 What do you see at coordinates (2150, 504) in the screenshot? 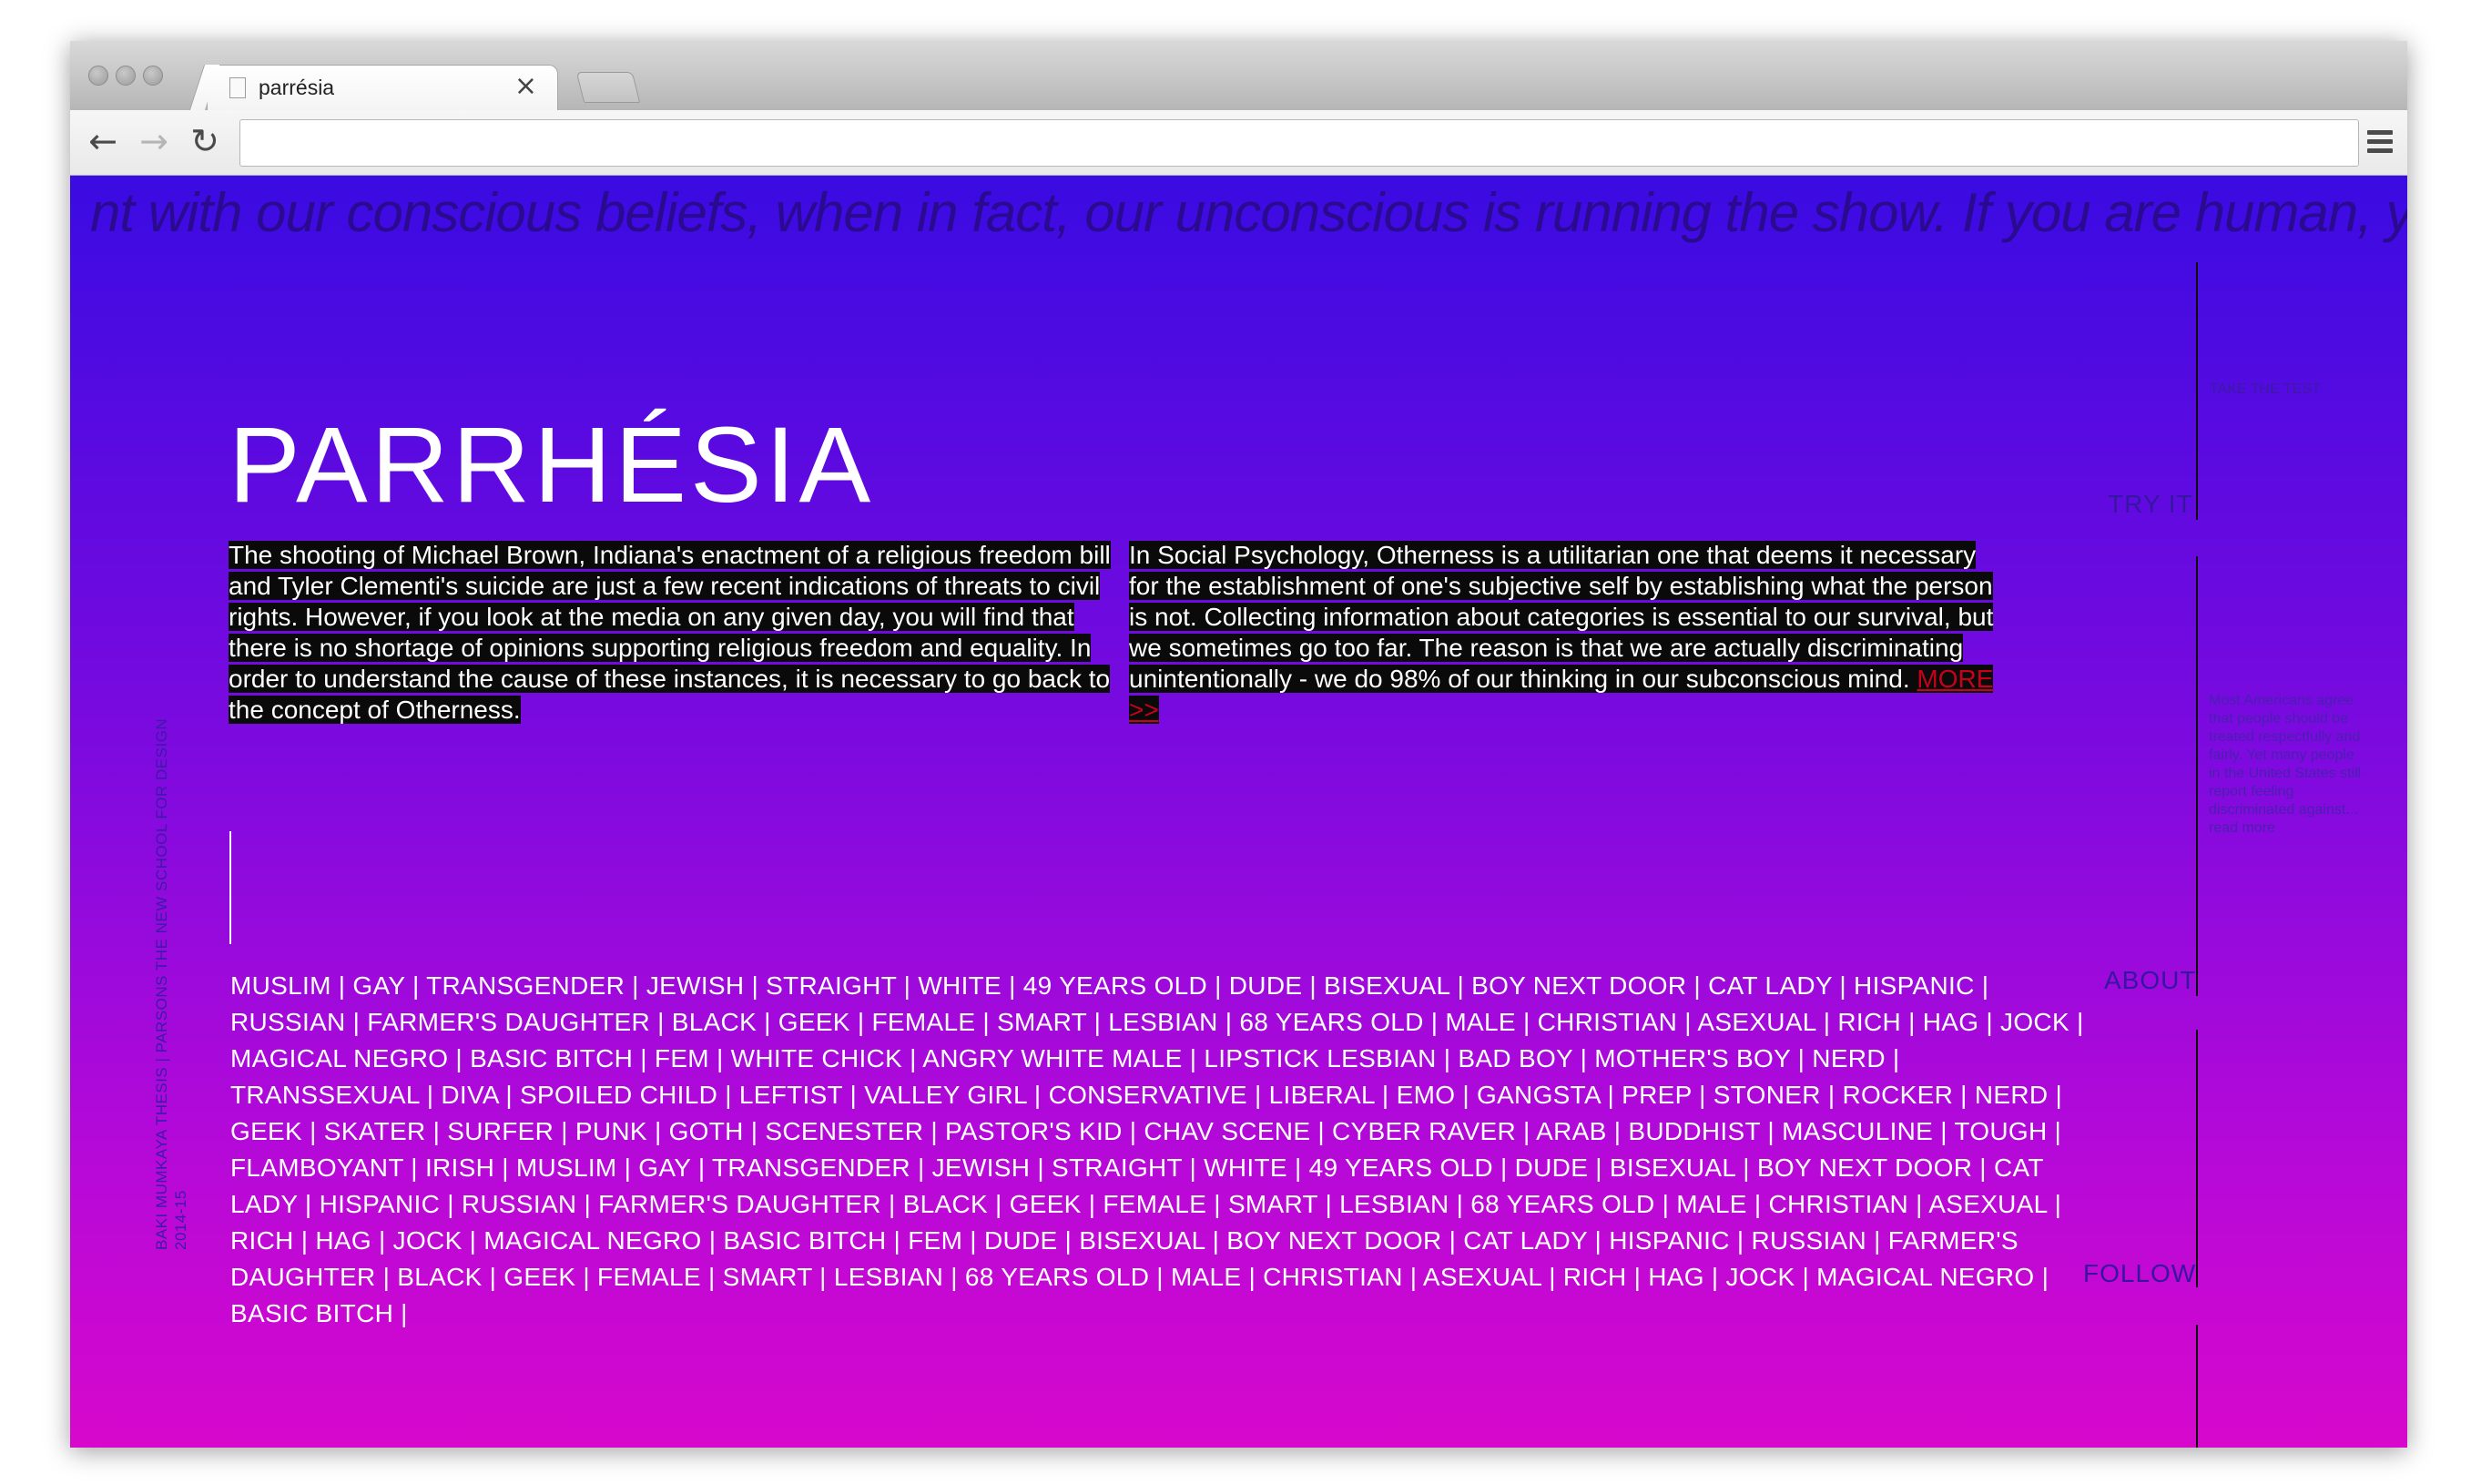
I see `nav-try-it: TRY IT` at bounding box center [2150, 504].